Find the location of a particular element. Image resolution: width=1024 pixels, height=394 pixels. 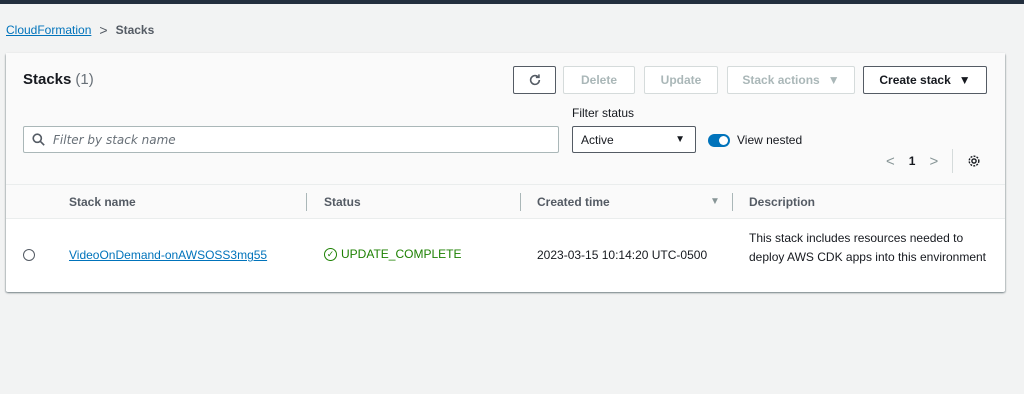

breadcrumb: CloudFormation > Stacks is located at coordinates (80, 30).